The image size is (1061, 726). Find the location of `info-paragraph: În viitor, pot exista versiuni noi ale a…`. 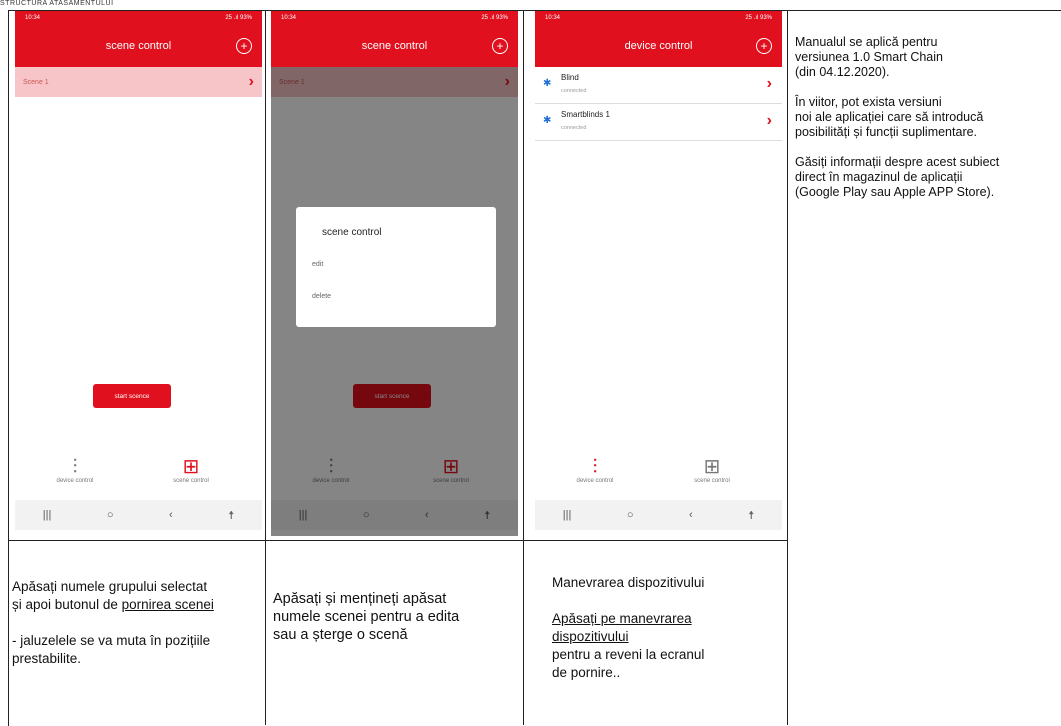

info-paragraph: În viitor, pot exista versiuni noi ale a… is located at coordinates (889, 117).